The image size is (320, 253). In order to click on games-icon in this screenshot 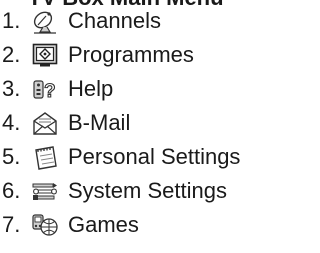, I will do `click(45, 225)`.